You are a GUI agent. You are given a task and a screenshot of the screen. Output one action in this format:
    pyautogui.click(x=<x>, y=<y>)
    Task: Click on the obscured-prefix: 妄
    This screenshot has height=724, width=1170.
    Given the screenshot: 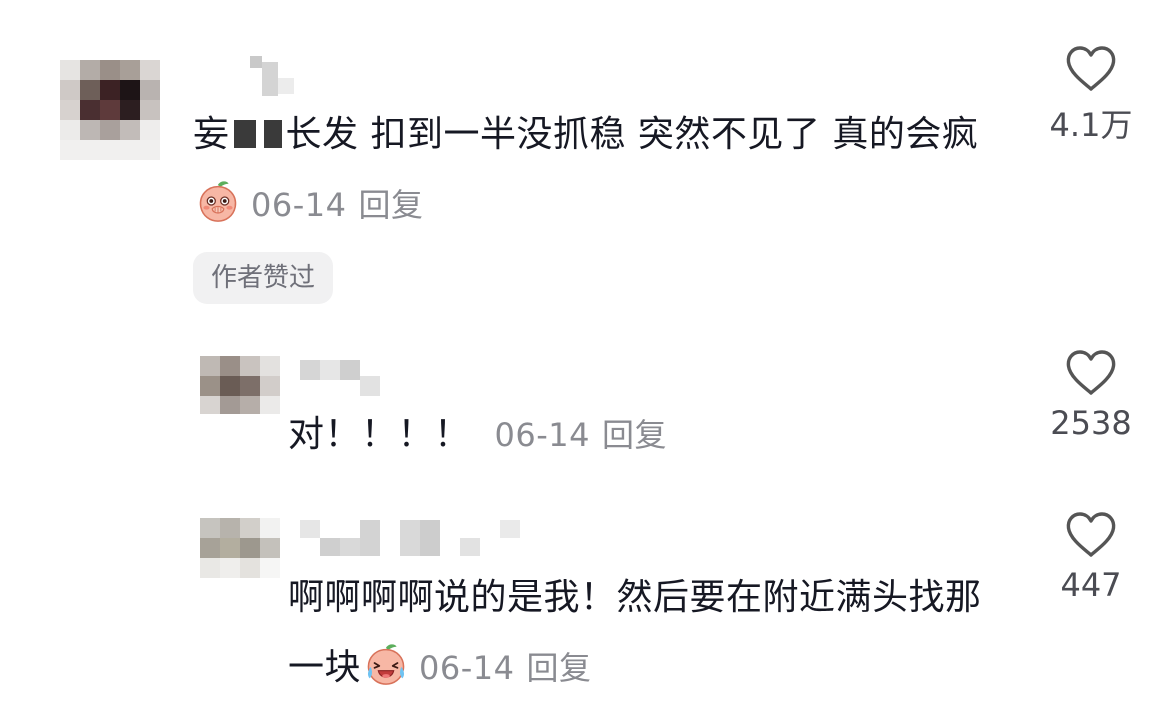 What is the action you would take?
    pyautogui.click(x=239, y=134)
    